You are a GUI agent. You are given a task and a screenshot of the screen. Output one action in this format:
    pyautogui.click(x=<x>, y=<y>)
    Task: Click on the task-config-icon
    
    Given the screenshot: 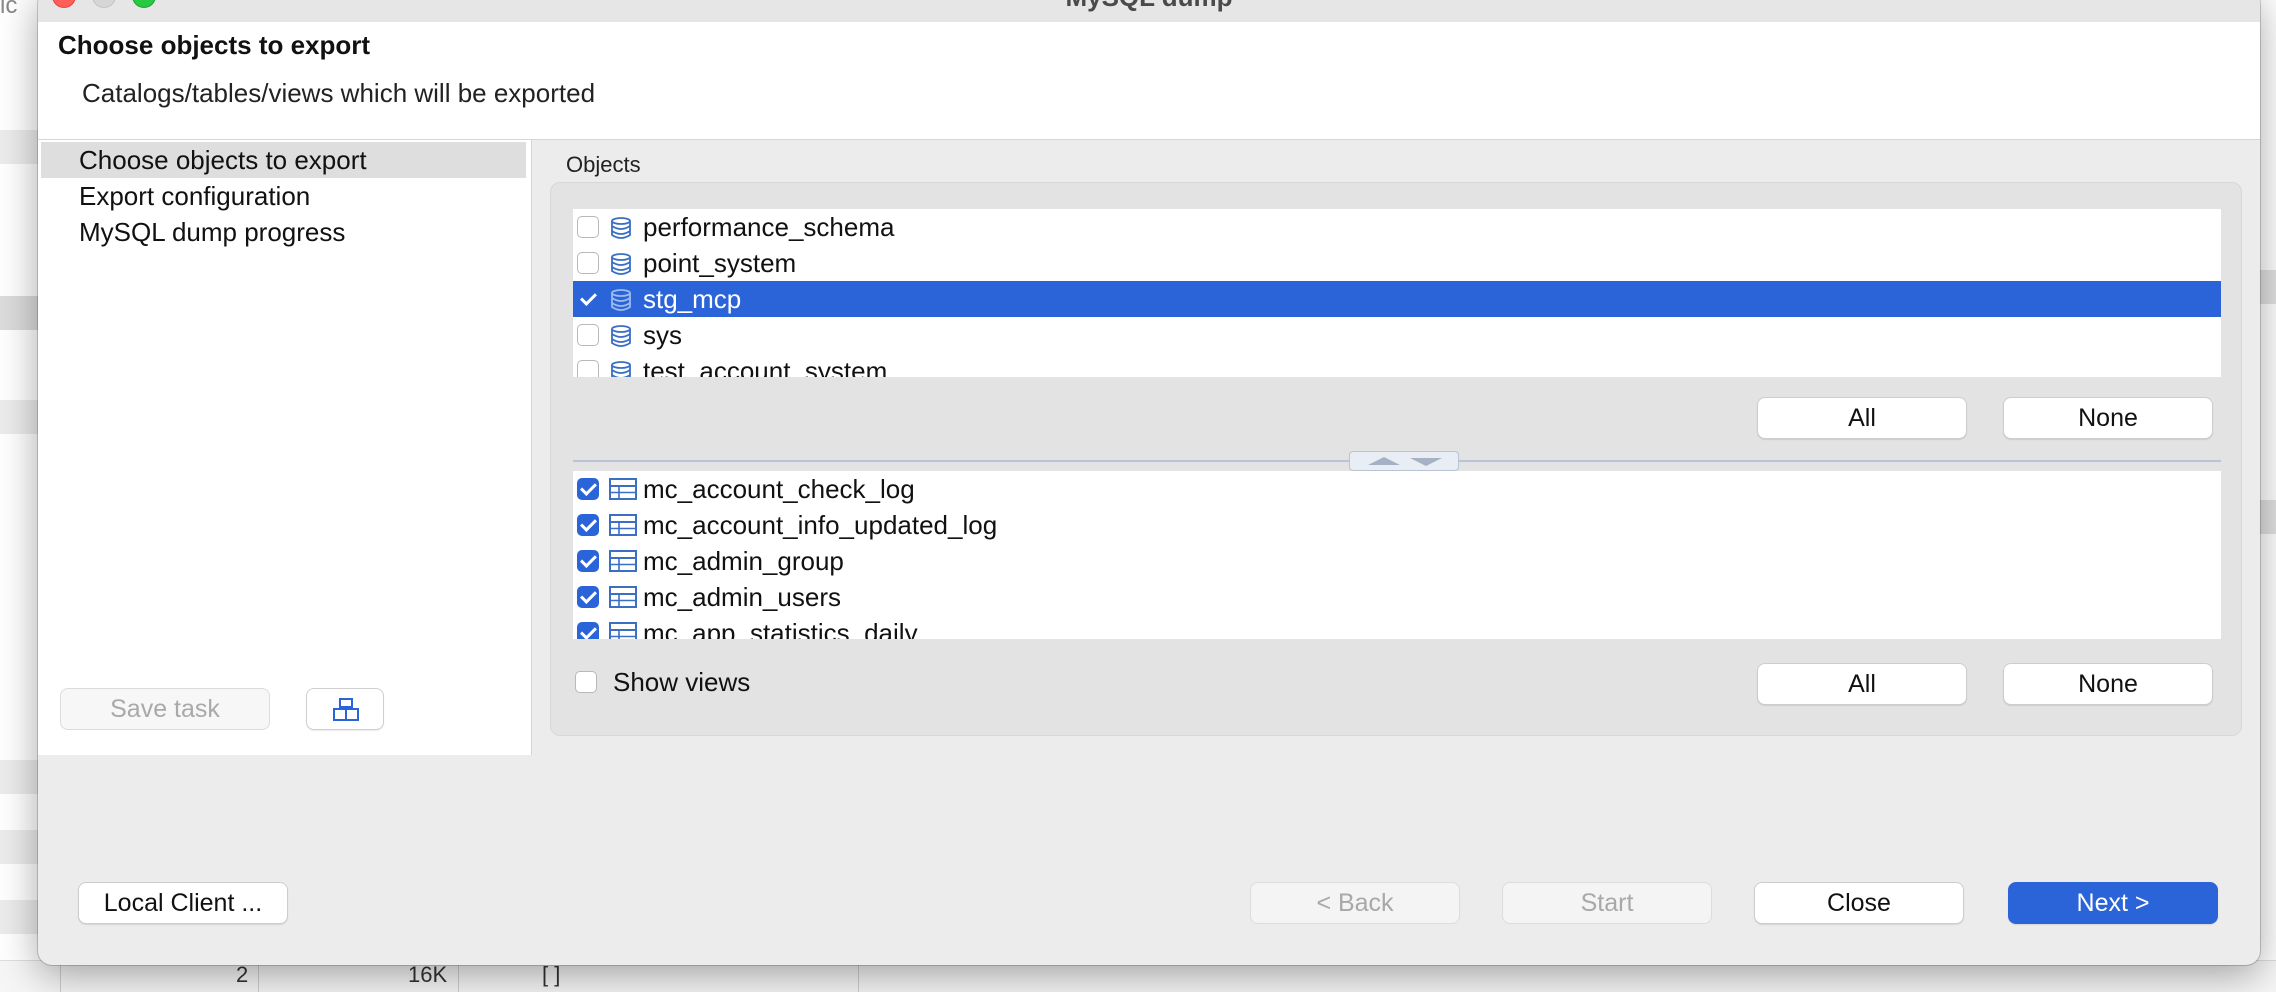 What is the action you would take?
    pyautogui.click(x=346, y=709)
    